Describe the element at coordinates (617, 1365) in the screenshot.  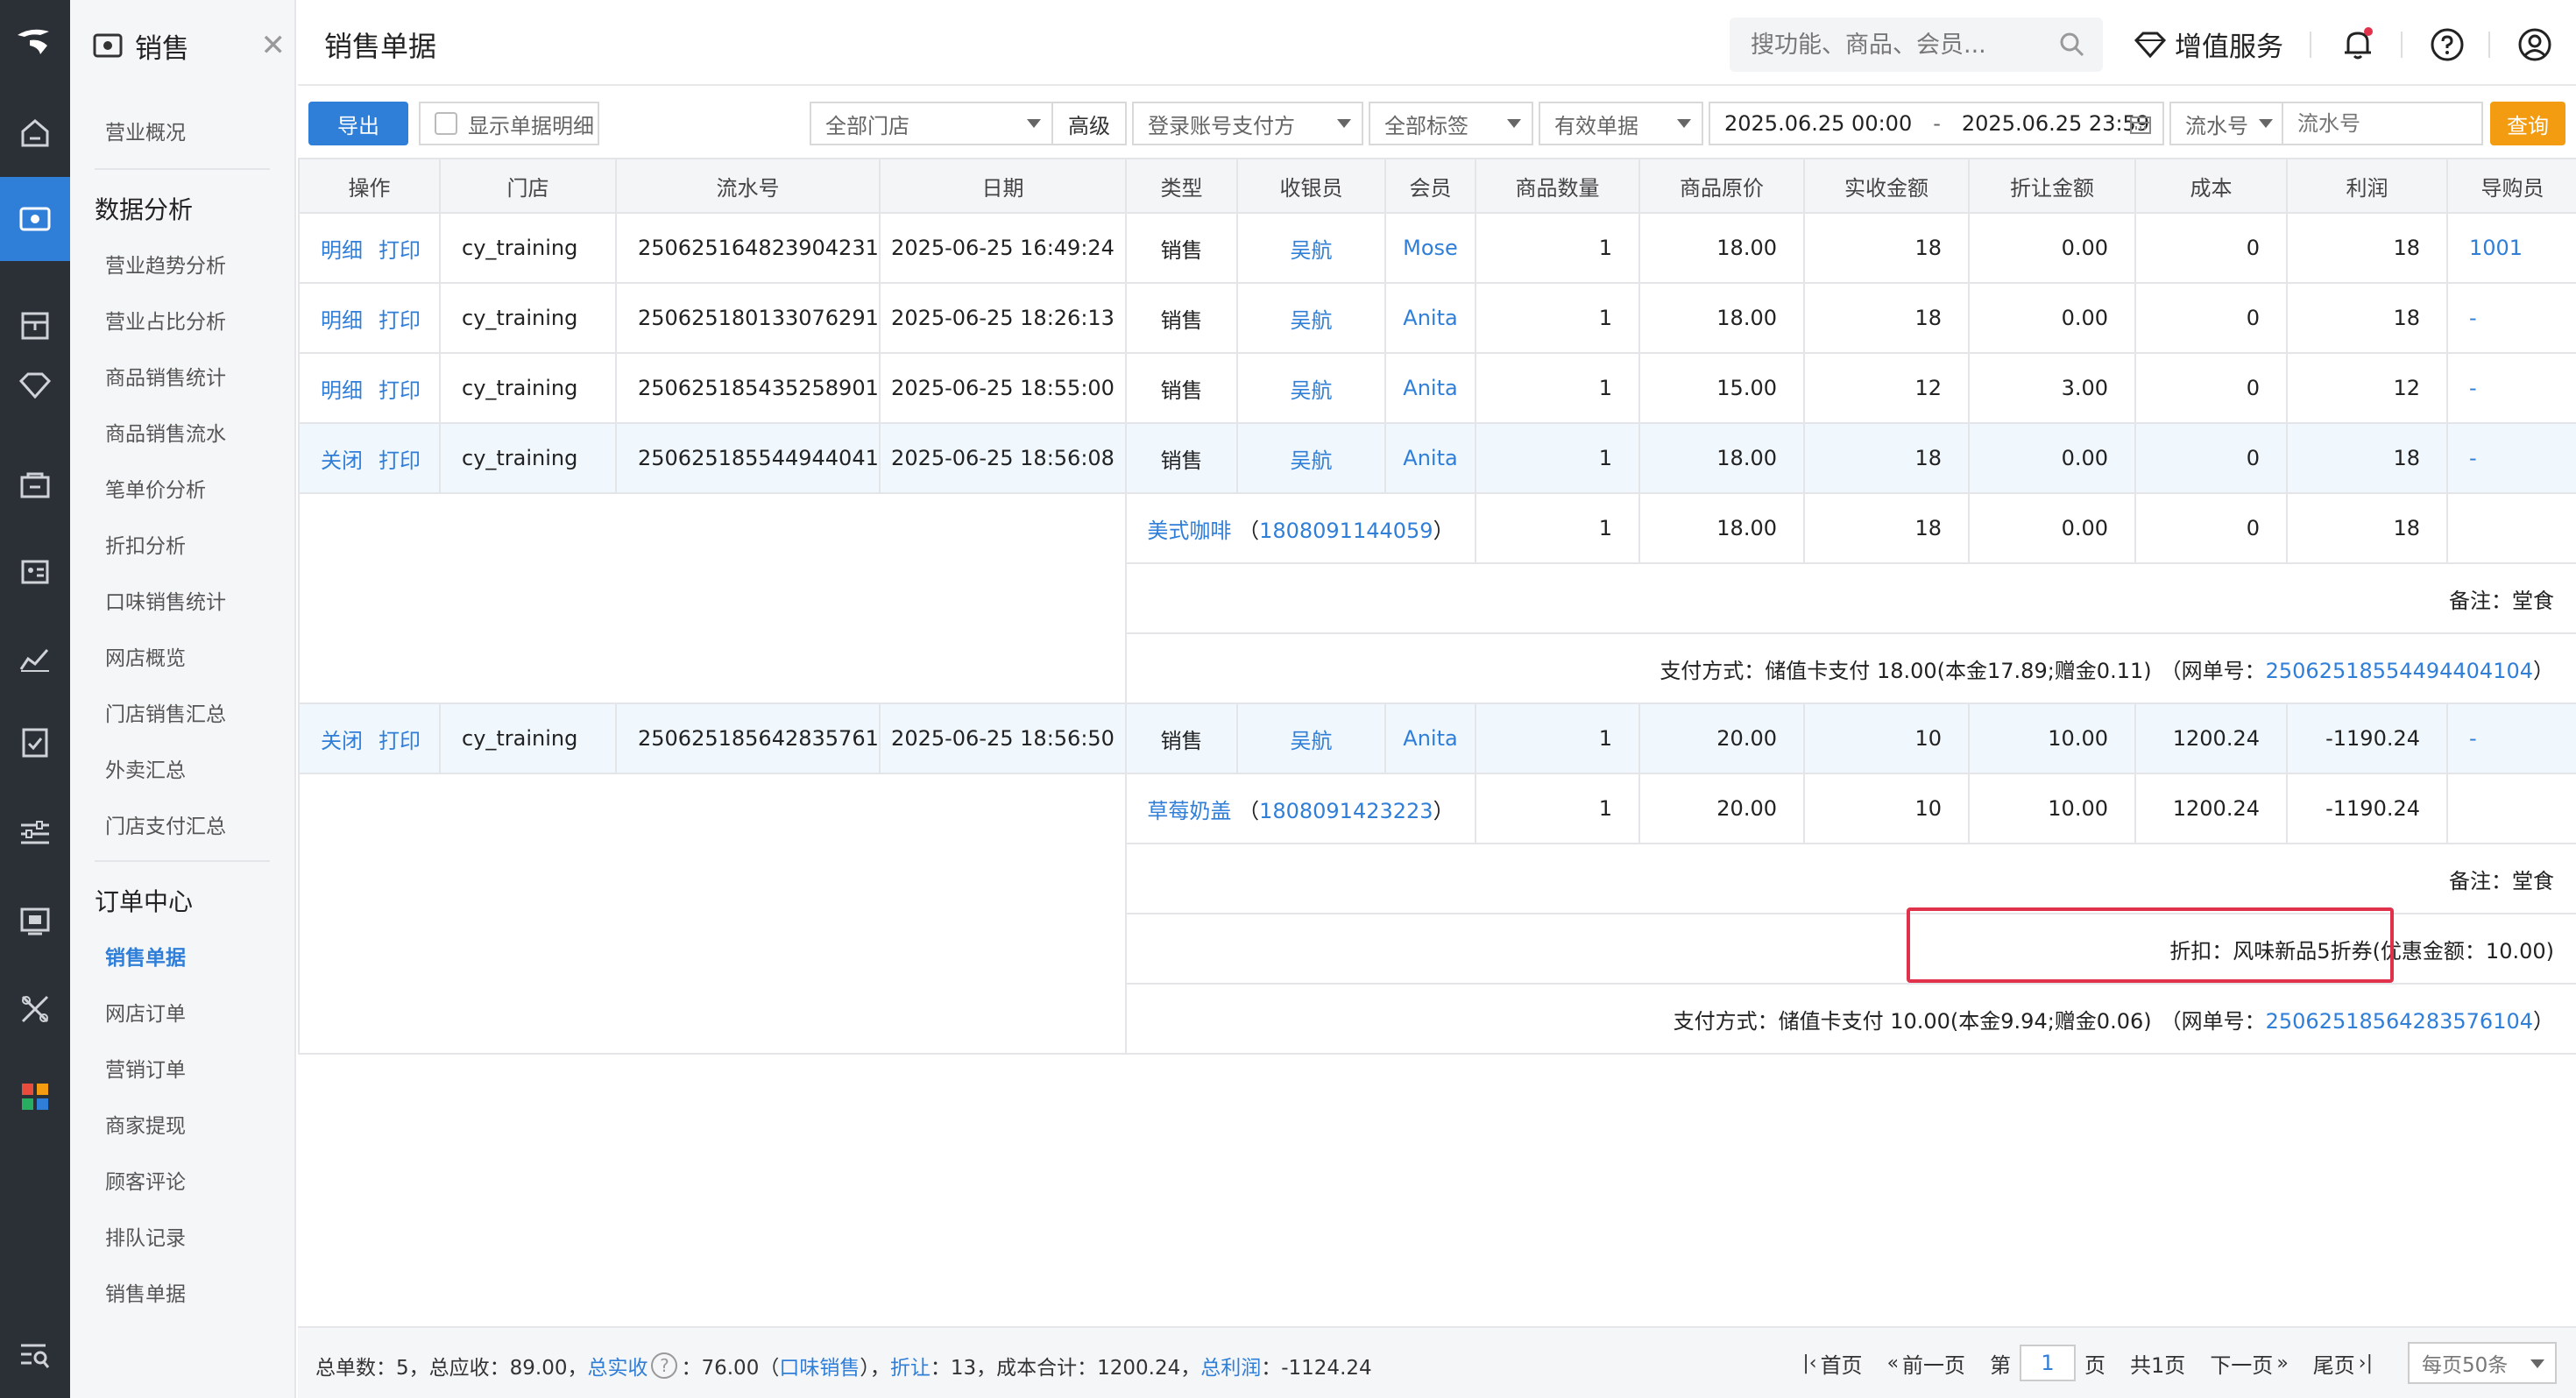
I see `total-paid-link: 总实收` at that location.